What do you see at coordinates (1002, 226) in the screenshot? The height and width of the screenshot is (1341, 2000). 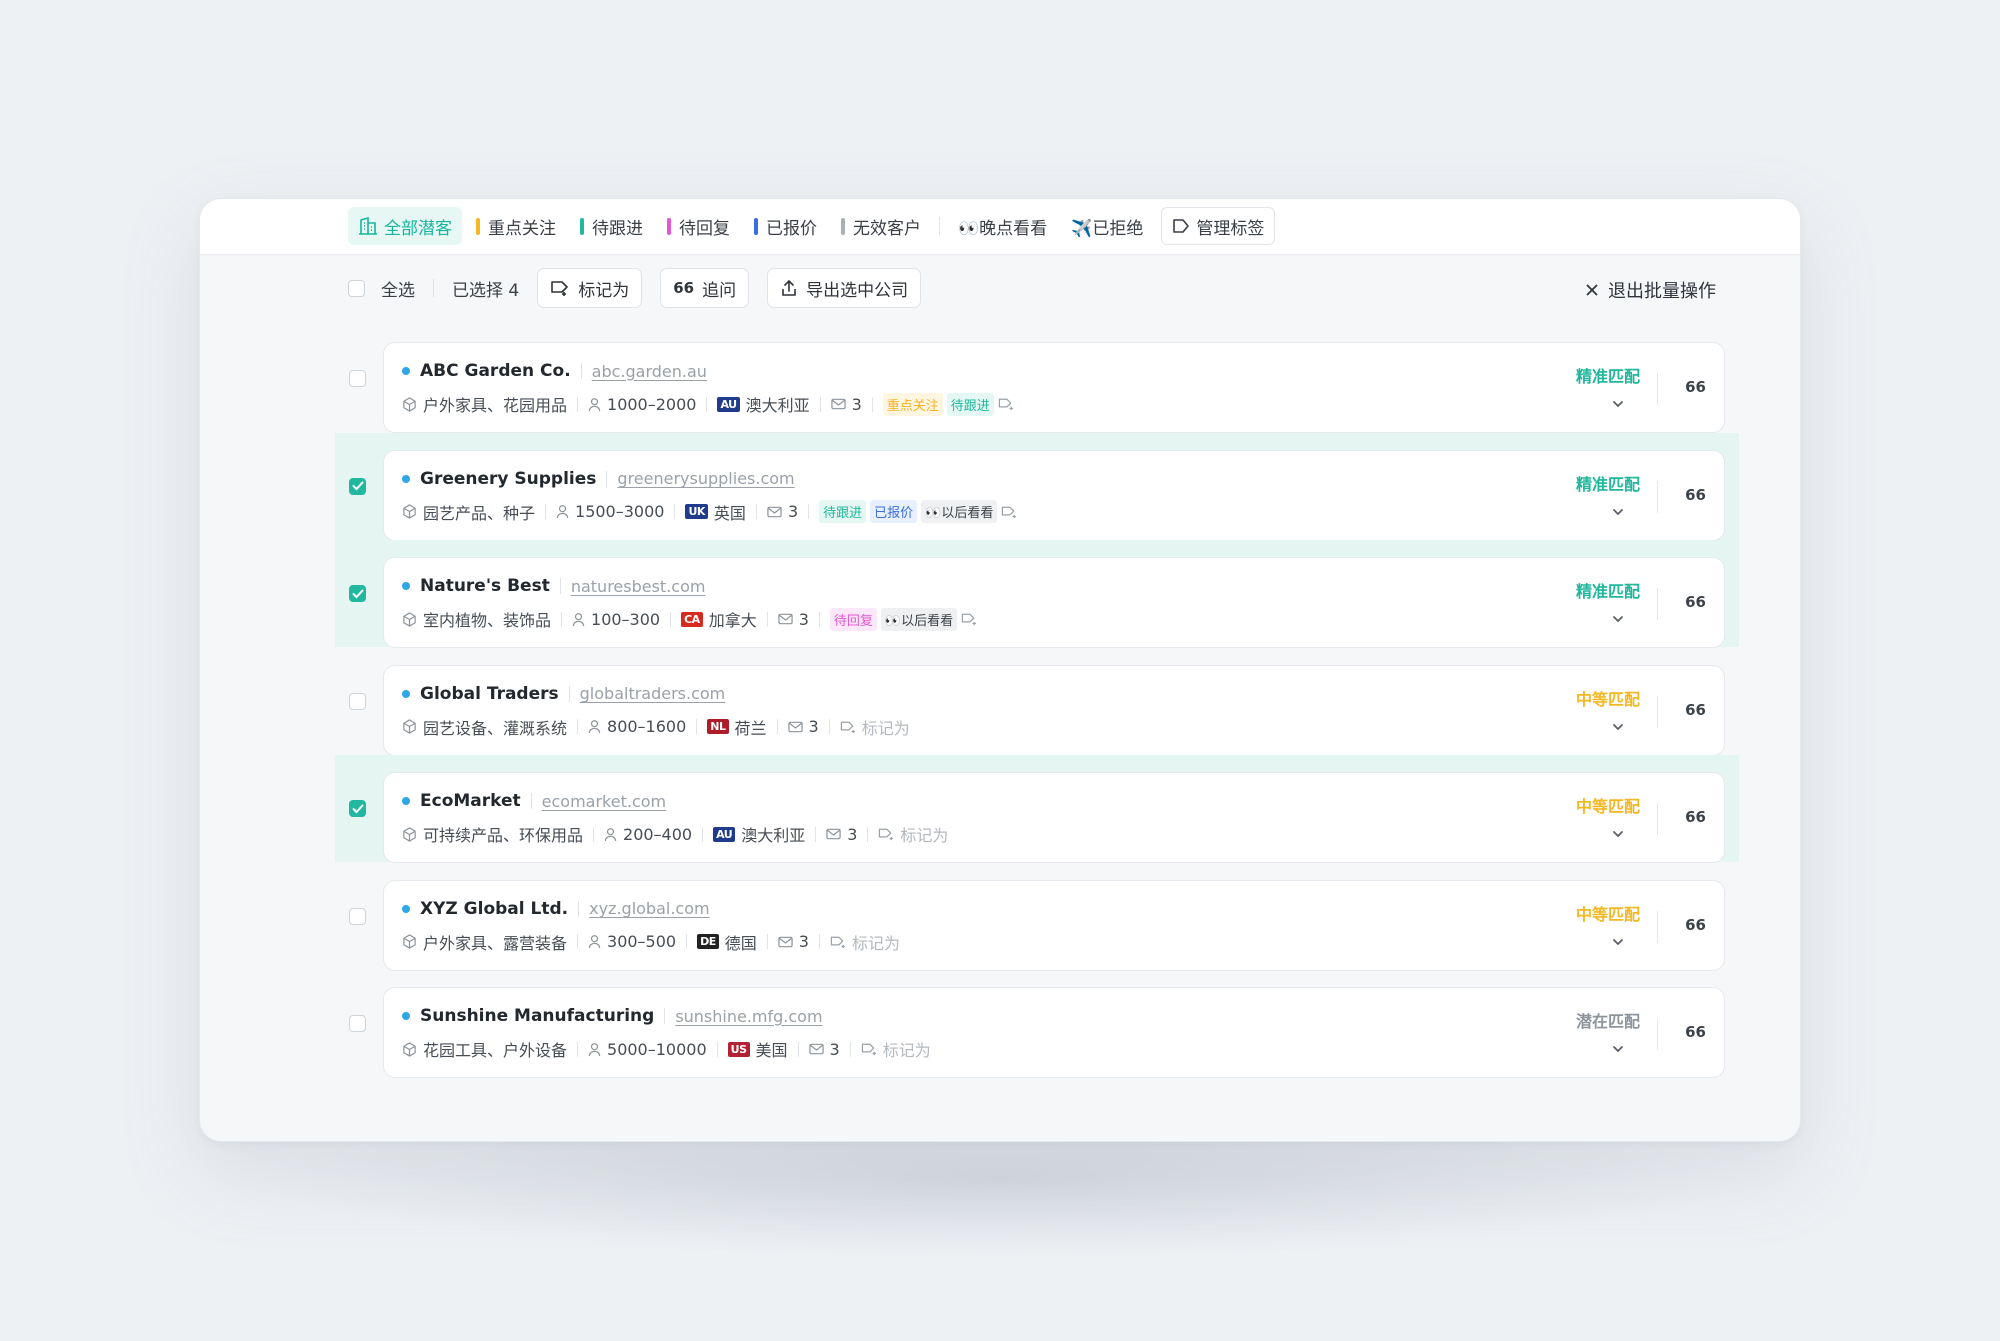 I see `tag-tab: 👀晚点看看` at bounding box center [1002, 226].